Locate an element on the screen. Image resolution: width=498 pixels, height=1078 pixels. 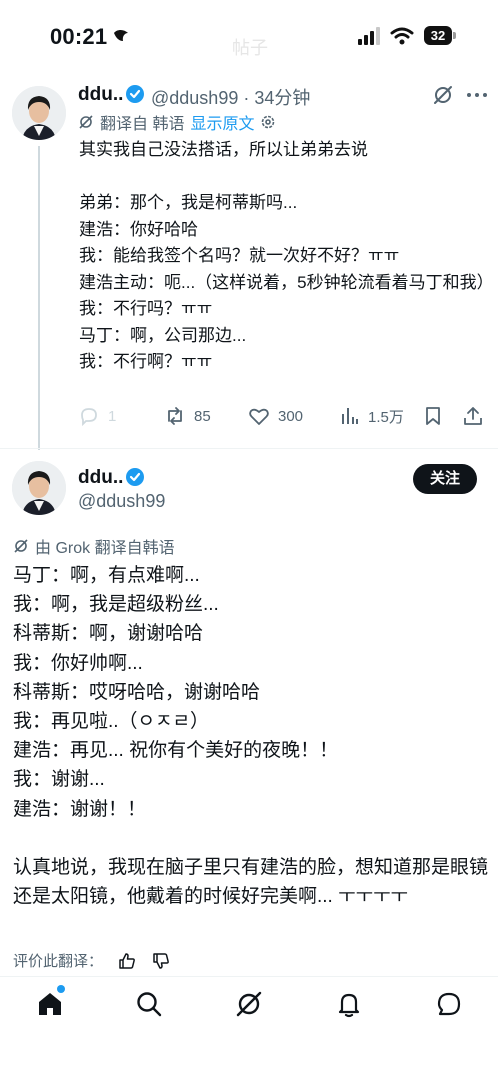
tweet2-handle: @ddush99 is located at coordinates (121, 501).